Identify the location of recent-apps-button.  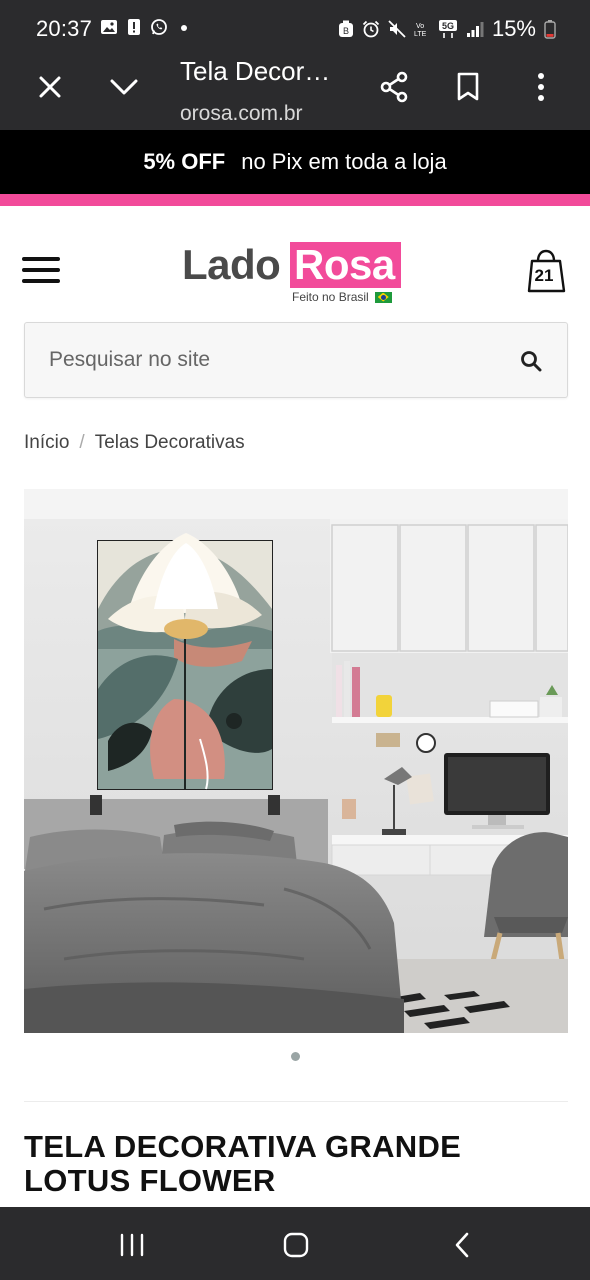
(132, 1245).